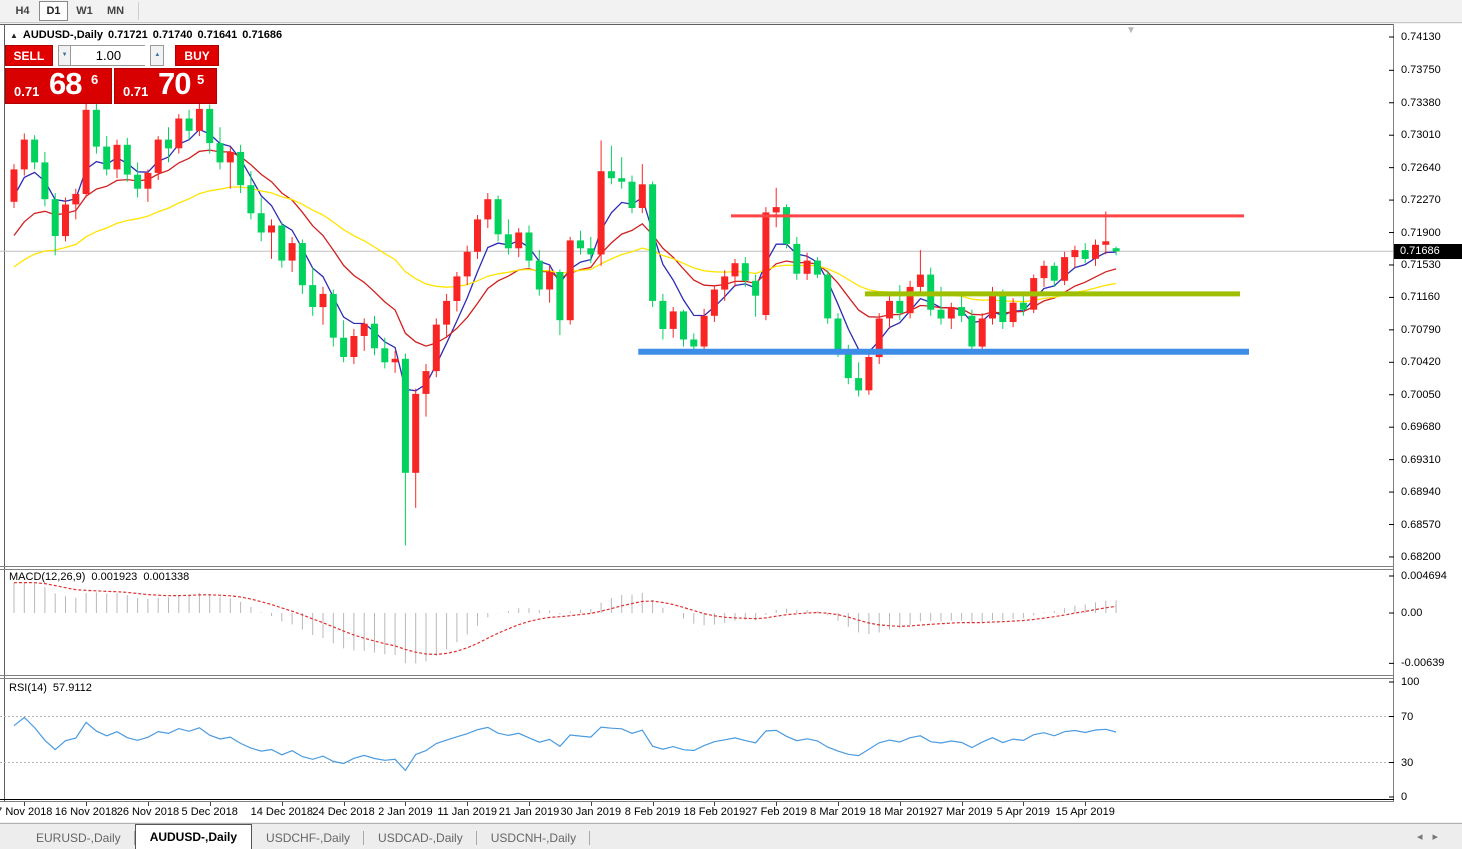  I want to click on ohlc-open: 0.71721, so click(128, 35).